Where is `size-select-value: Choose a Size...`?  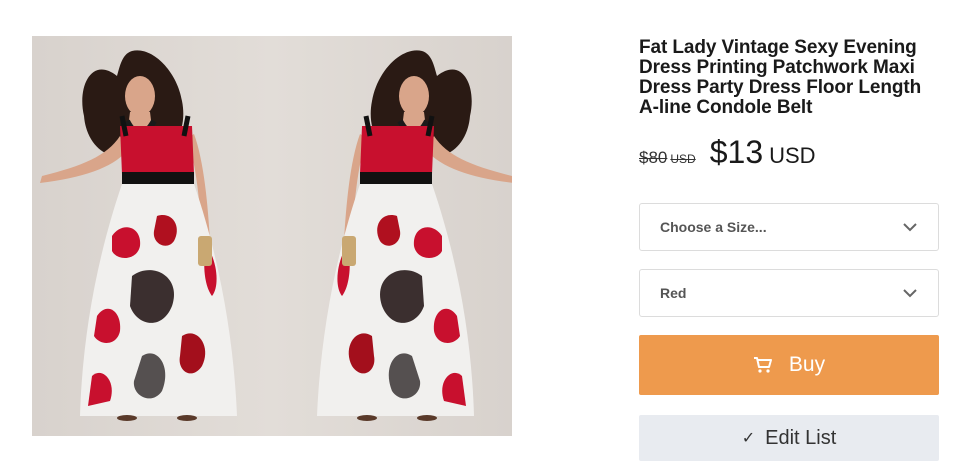 size-select-value: Choose a Size... is located at coordinates (713, 227).